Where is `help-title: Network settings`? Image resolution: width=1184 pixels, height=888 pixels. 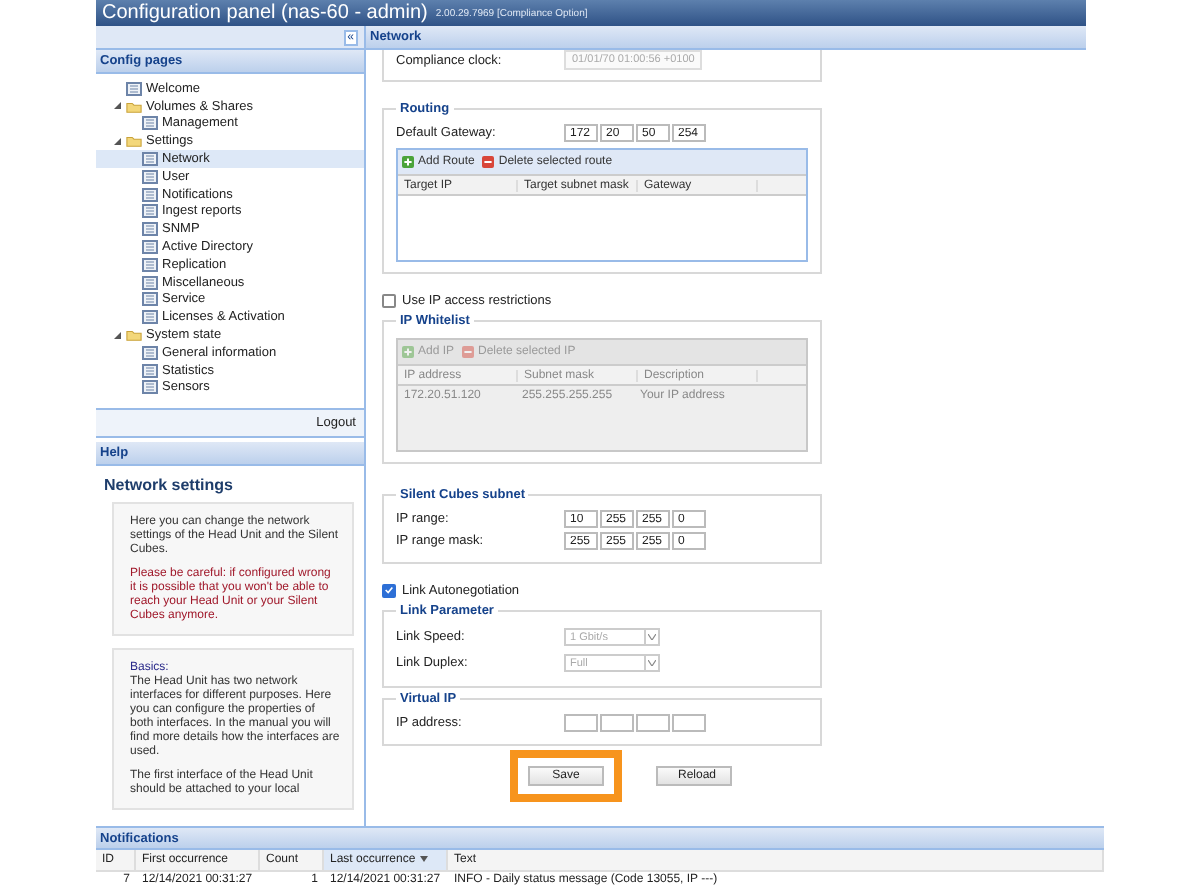
help-title: Network settings is located at coordinates (168, 486).